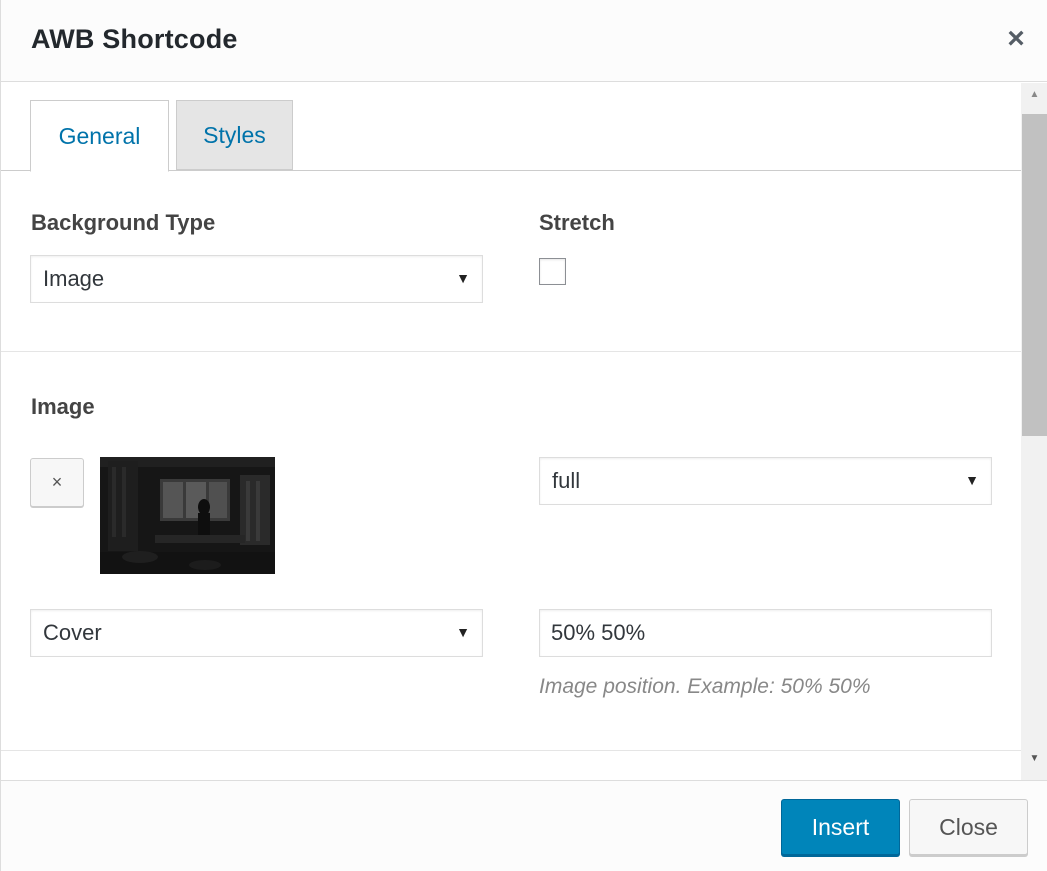 The width and height of the screenshot is (1047, 871). What do you see at coordinates (72, 632) in the screenshot?
I see `image-bg-size-value: Cover` at bounding box center [72, 632].